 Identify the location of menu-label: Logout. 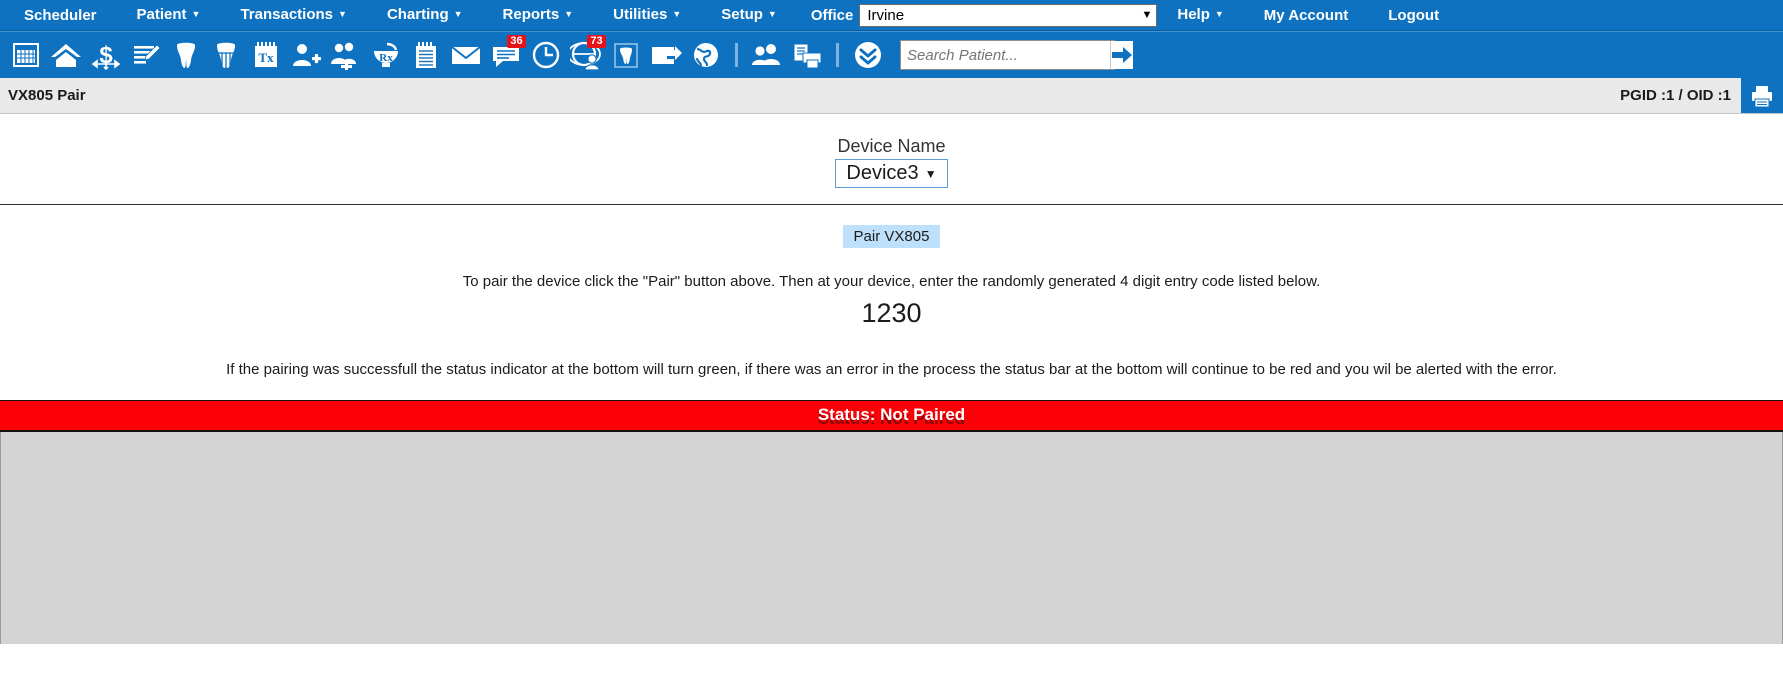
(1414, 15).